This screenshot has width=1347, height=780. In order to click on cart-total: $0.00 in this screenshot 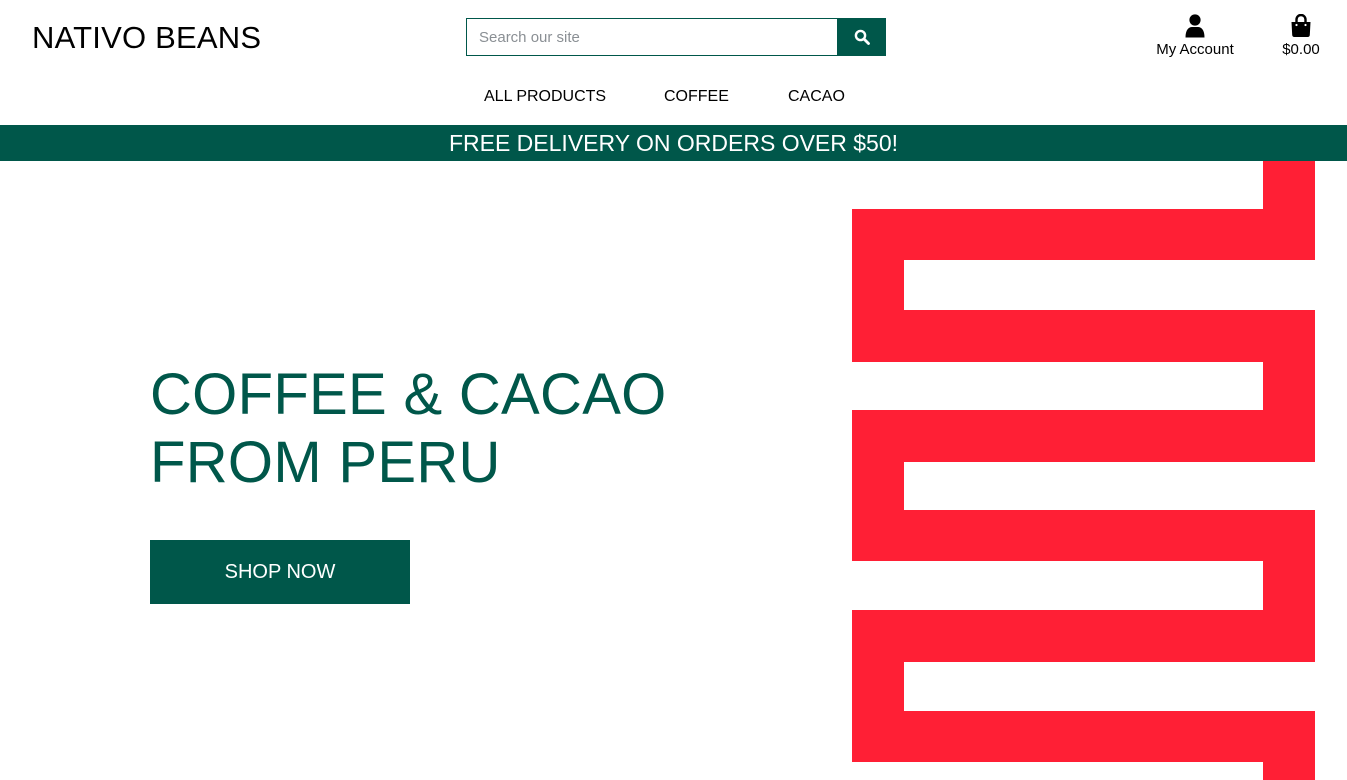, I will do `click(1301, 49)`.